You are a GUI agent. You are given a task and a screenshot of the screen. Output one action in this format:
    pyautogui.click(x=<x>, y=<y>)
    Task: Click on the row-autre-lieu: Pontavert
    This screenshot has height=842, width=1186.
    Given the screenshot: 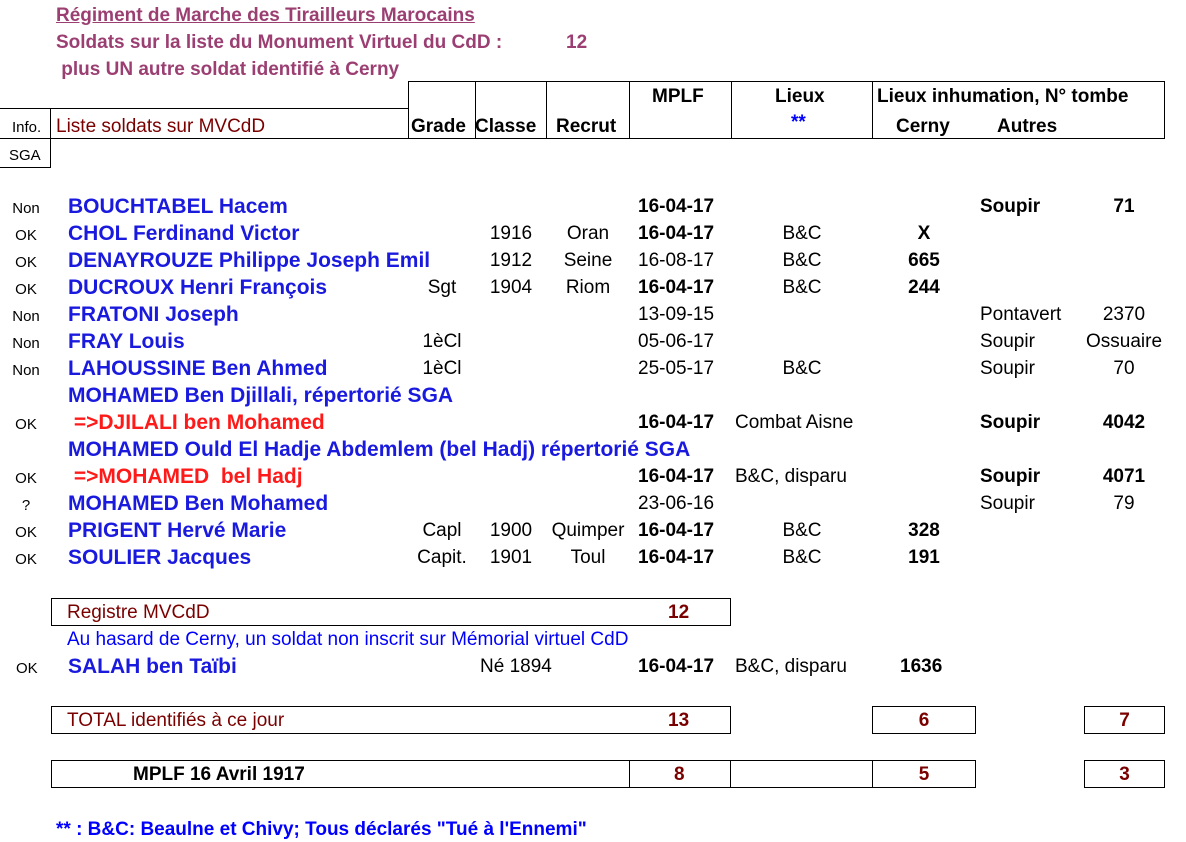 What is the action you would take?
    pyautogui.click(x=1021, y=314)
    